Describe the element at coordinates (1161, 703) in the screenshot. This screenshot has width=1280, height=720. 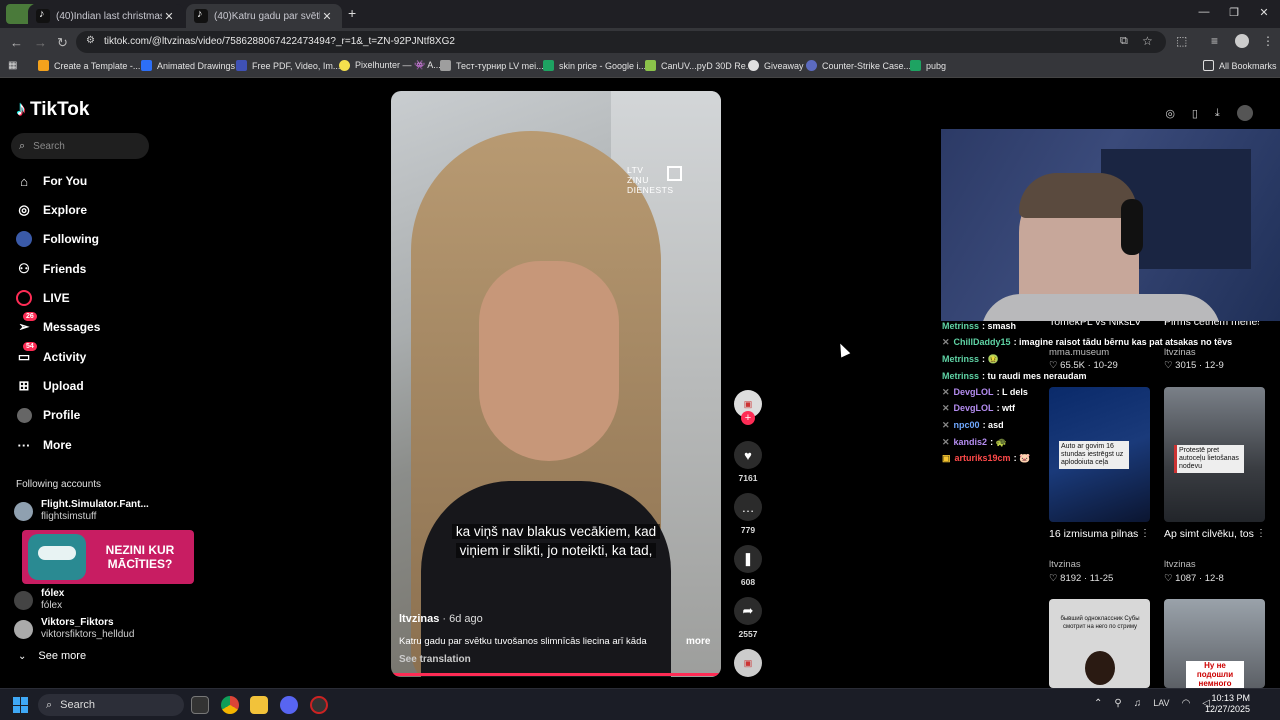
I see `keyboard-language: LAV` at that location.